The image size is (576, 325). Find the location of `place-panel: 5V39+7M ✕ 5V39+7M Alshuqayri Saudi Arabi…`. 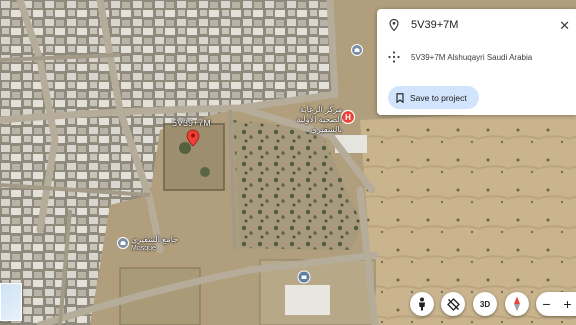

place-panel: 5V39+7M ✕ 5V39+7M Alshuqayri Saudi Arabi… is located at coordinates (476, 62).